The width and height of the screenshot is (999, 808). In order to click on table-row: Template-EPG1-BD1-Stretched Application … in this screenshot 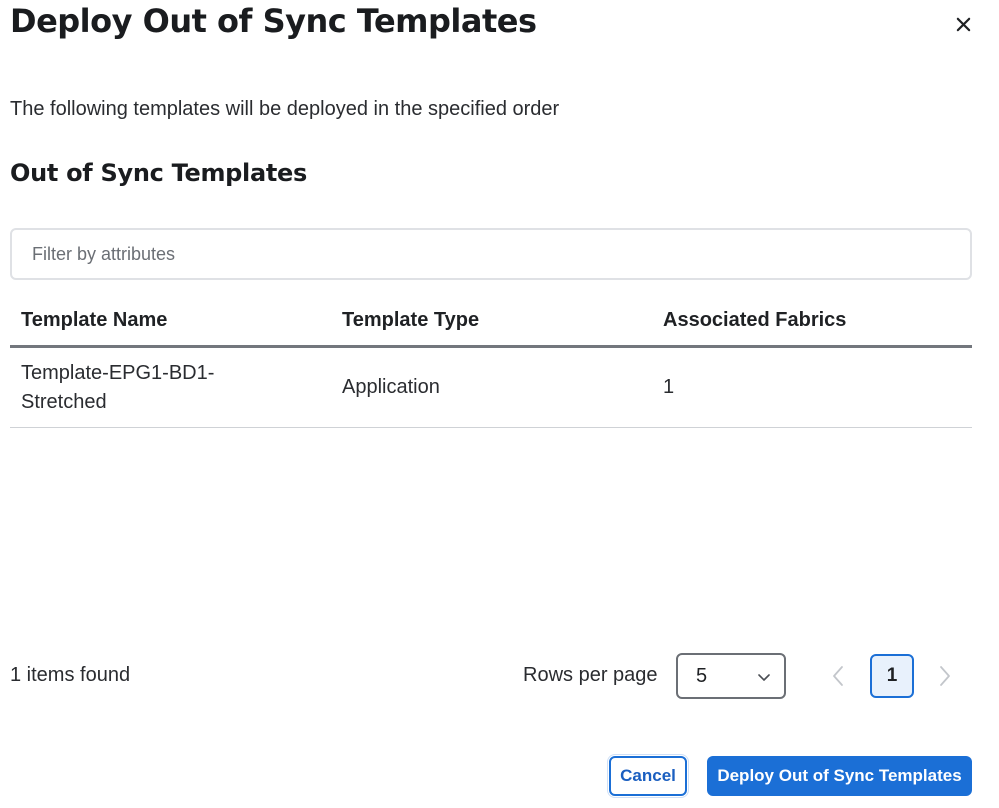, I will do `click(491, 388)`.